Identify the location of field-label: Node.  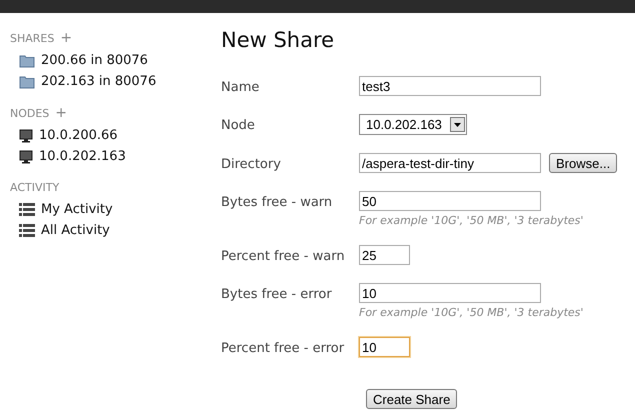
(238, 126).